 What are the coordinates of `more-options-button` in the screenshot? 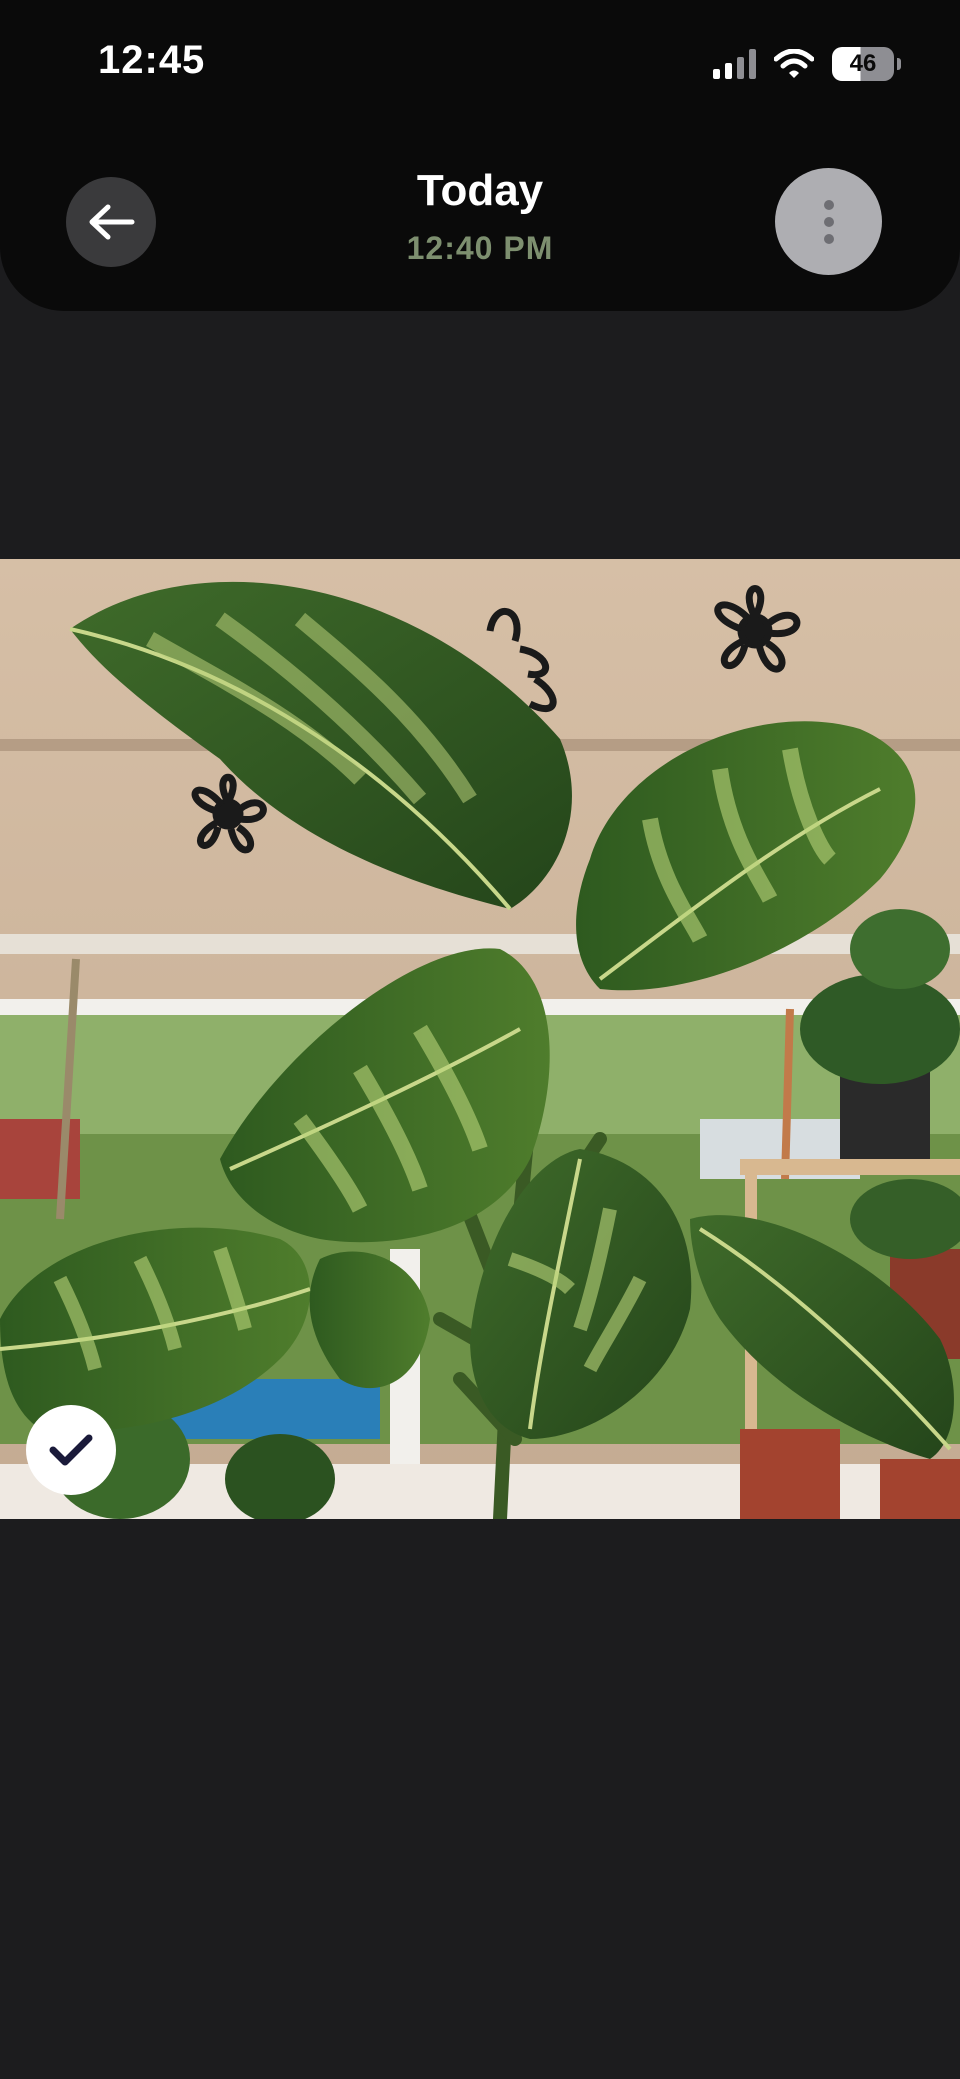 It's located at (828, 221).